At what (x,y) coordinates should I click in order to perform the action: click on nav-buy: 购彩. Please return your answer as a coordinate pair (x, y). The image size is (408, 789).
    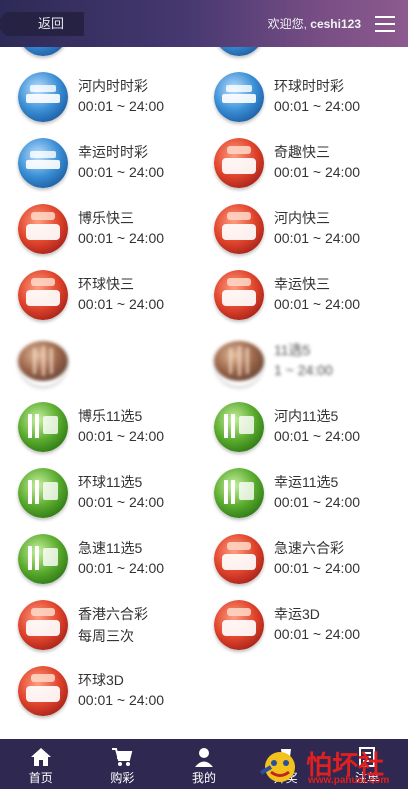
    Looking at the image, I should click on (123, 764).